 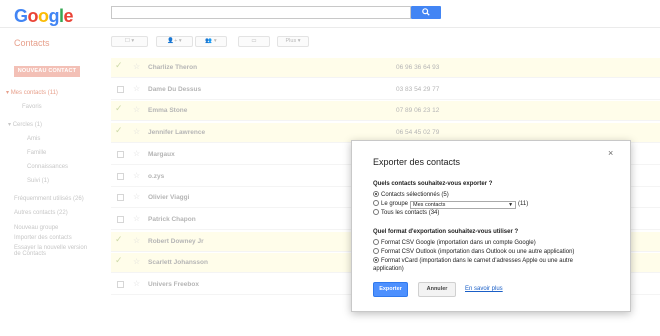 I want to click on search-input, so click(x=261, y=12).